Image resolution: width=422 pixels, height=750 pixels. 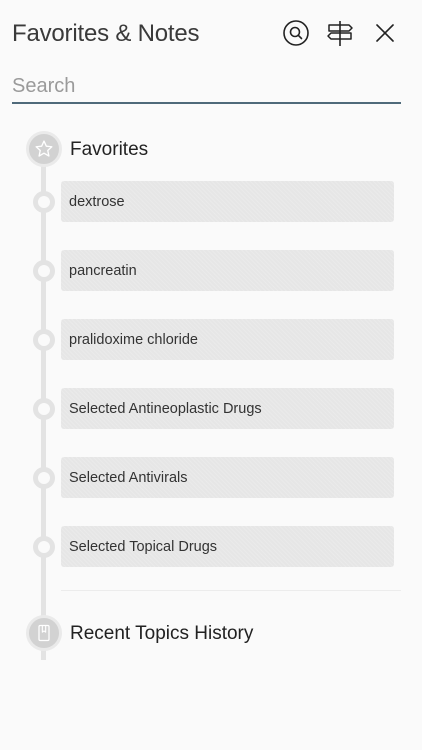 What do you see at coordinates (231, 590) in the screenshot?
I see `section-divider` at bounding box center [231, 590].